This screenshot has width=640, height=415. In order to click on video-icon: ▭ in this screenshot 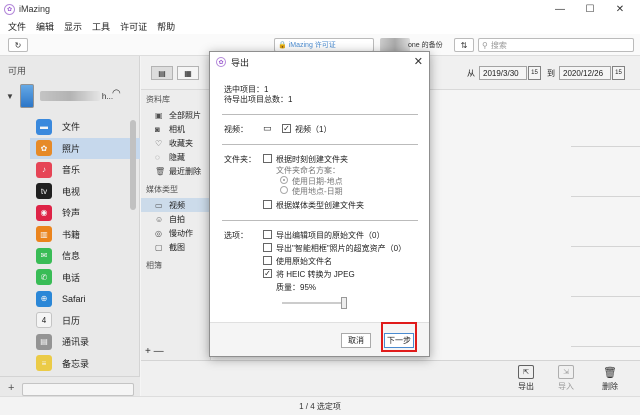, I will do `click(267, 128)`.